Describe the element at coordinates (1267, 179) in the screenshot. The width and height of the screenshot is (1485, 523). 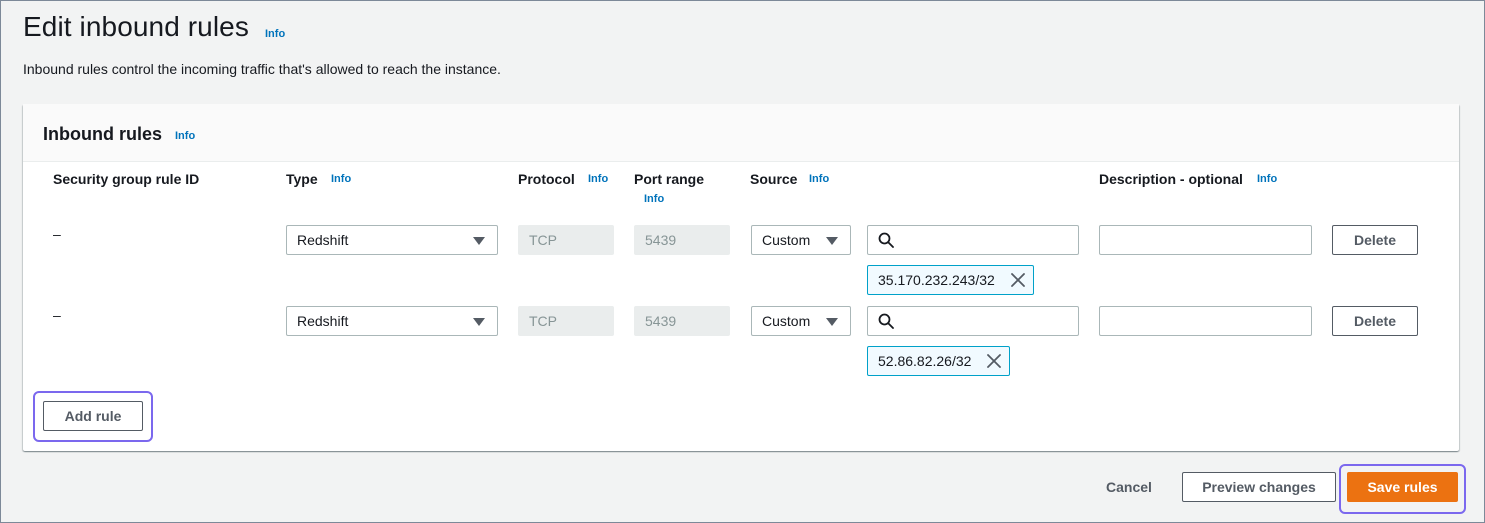
I see `col-description-info-link: Info` at that location.